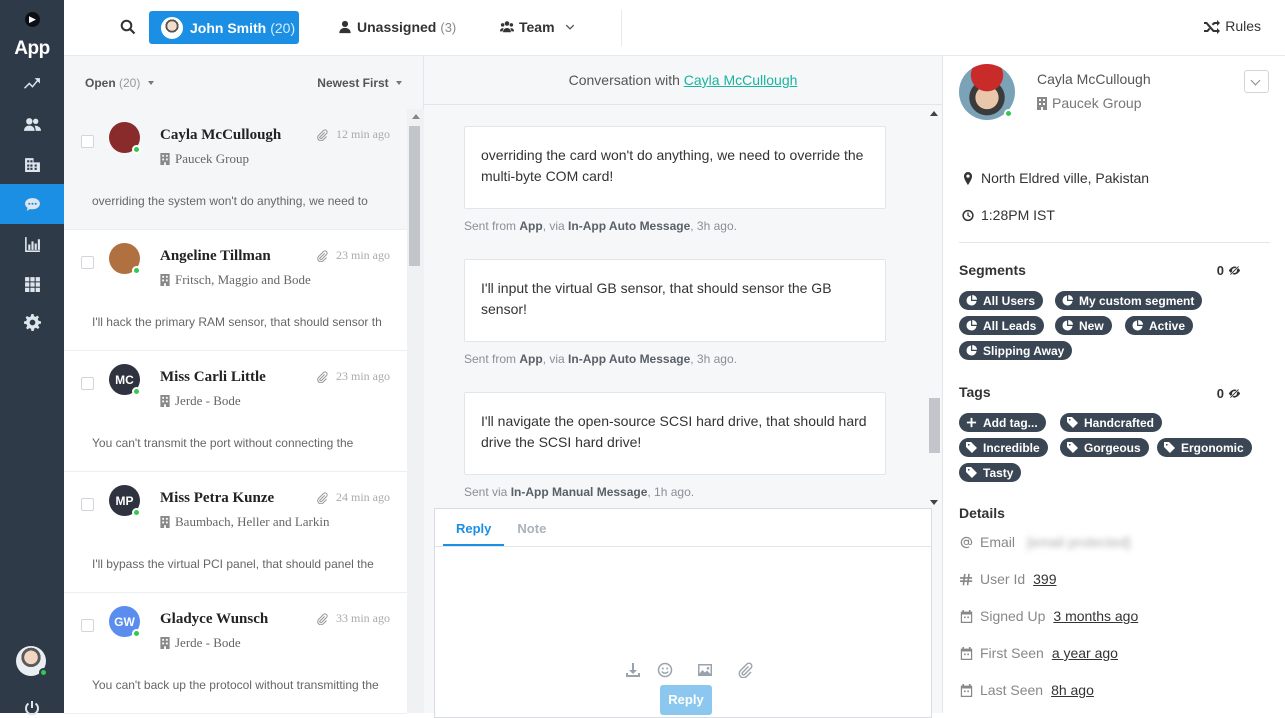 The width and height of the screenshot is (1285, 718). What do you see at coordinates (1044, 579) in the screenshot?
I see `user-id-value: 399` at bounding box center [1044, 579].